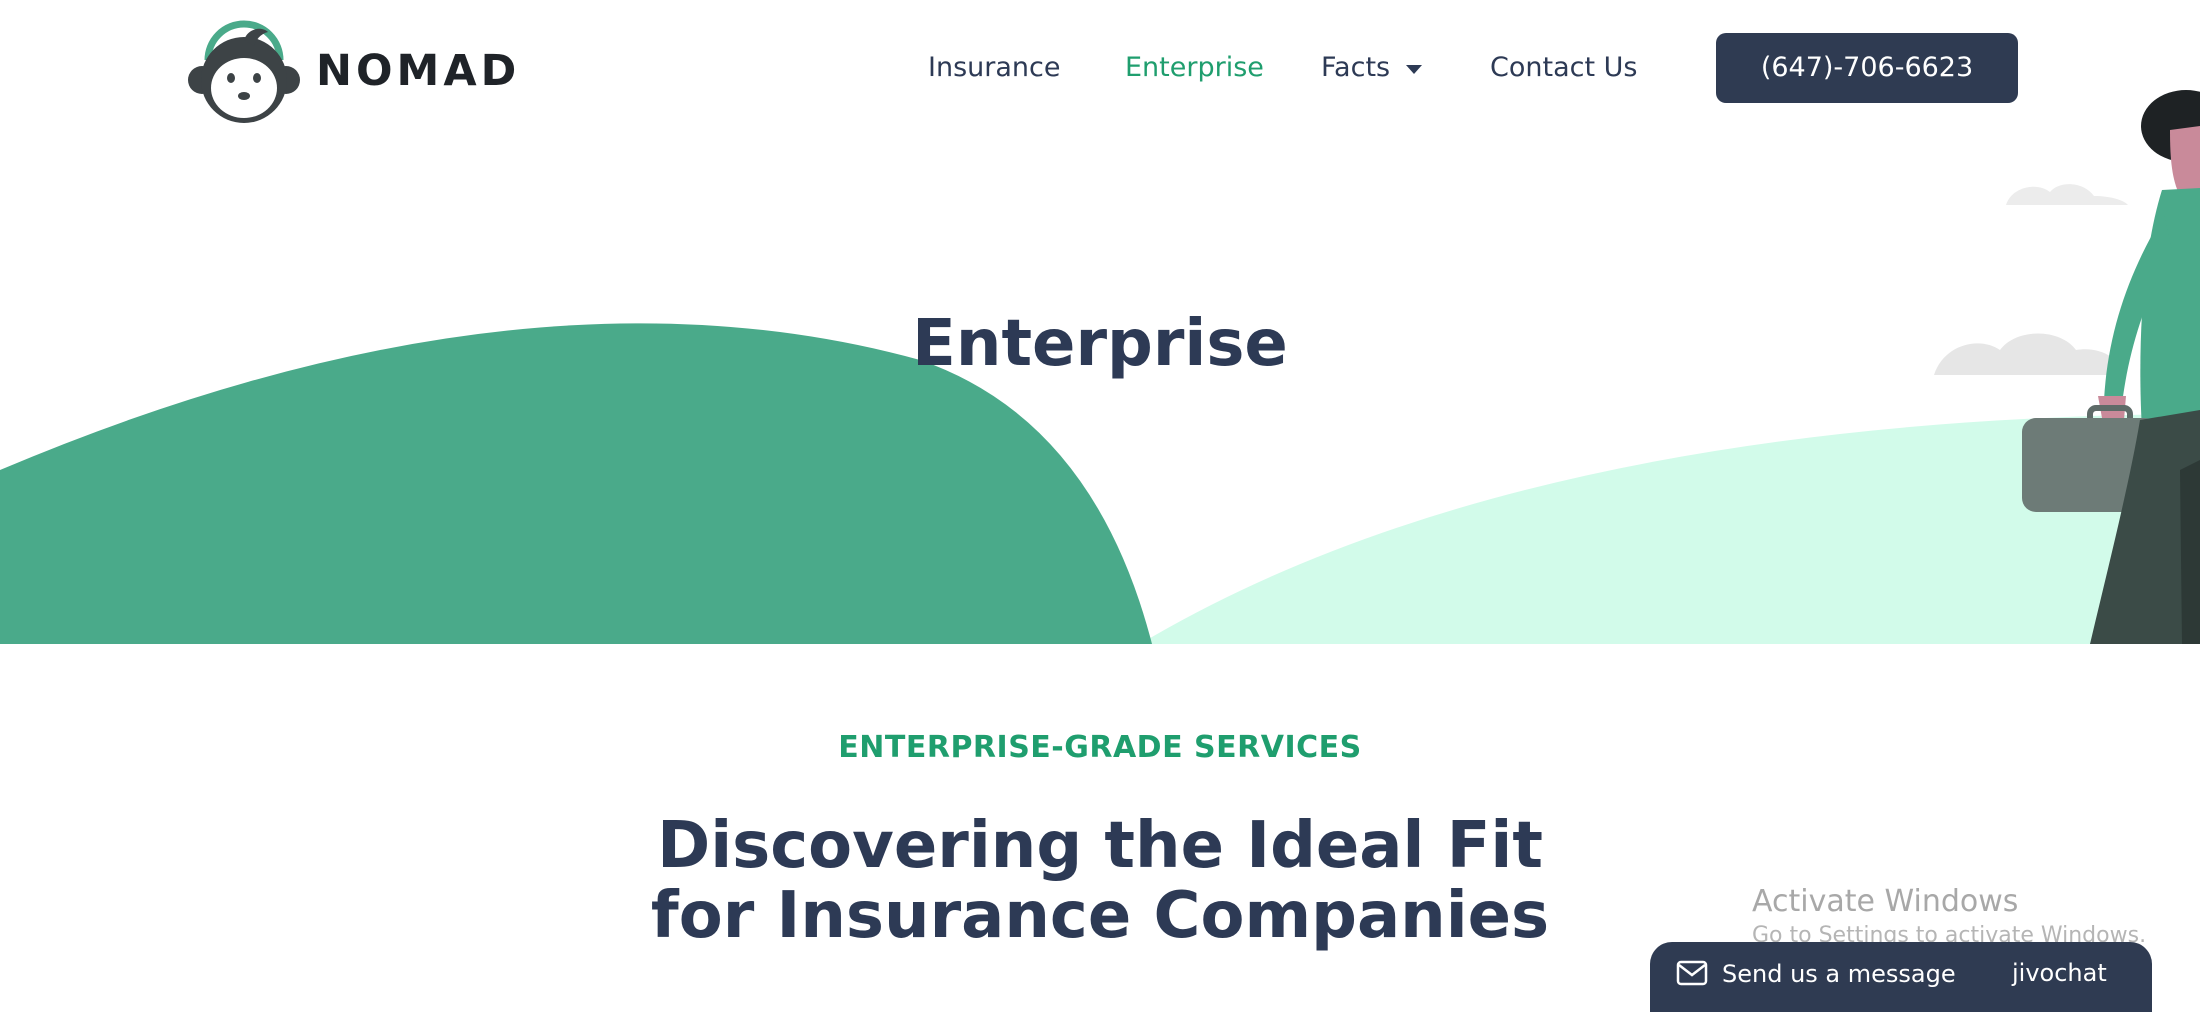 This screenshot has width=2200, height=1012. I want to click on section-heading-line-1: Discovering the Ideal Fit, so click(1100, 846).